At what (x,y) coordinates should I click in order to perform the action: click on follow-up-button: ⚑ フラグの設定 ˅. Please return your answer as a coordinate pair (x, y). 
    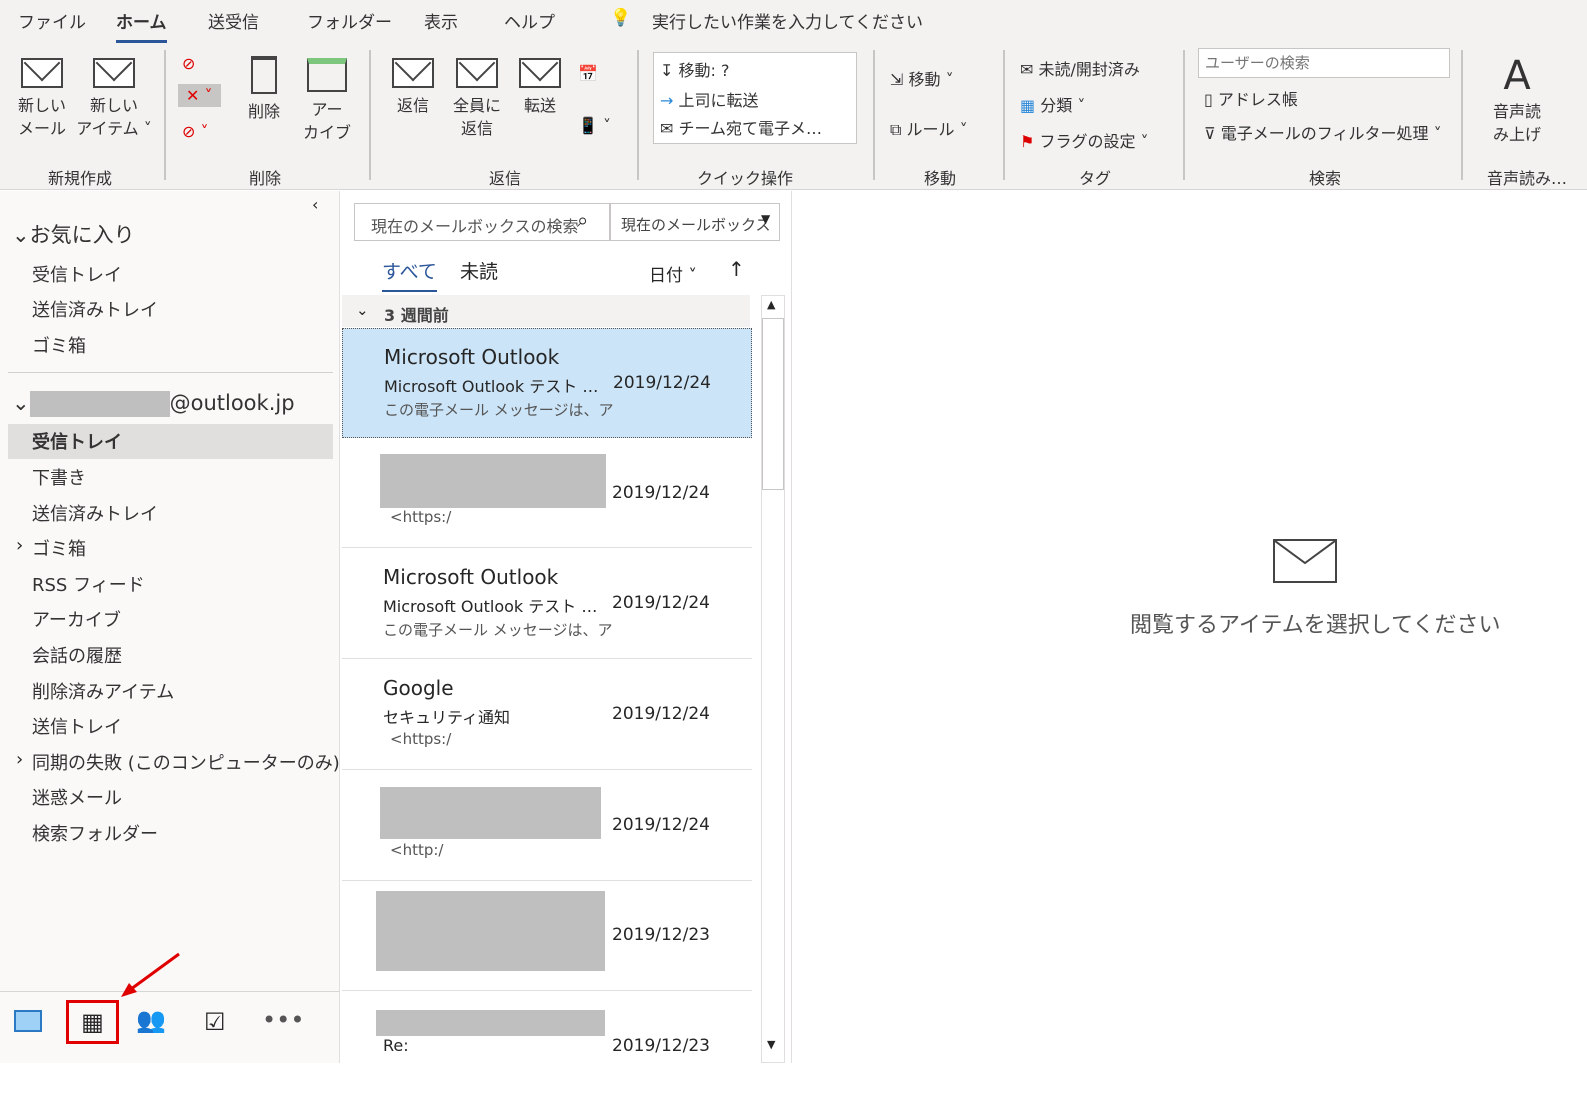
    Looking at the image, I should click on (1084, 140).